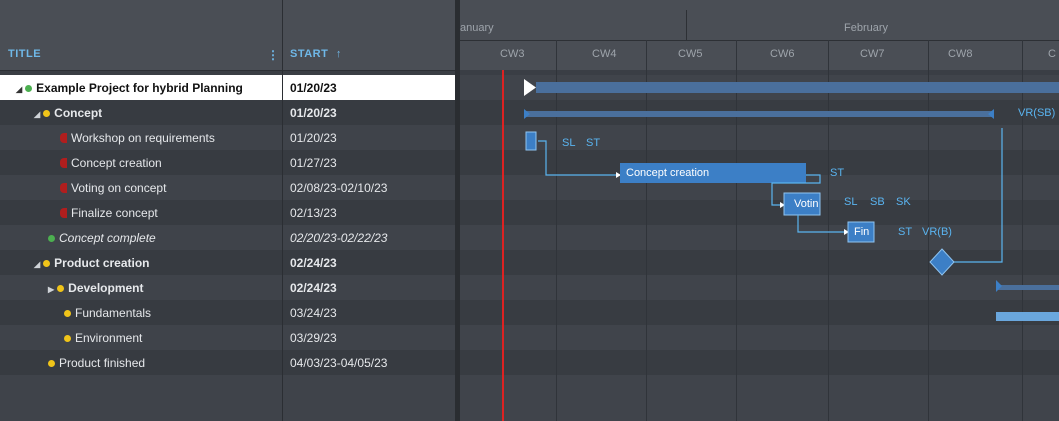  Describe the element at coordinates (102, 263) in the screenshot. I see `task-title: Product creation` at that location.